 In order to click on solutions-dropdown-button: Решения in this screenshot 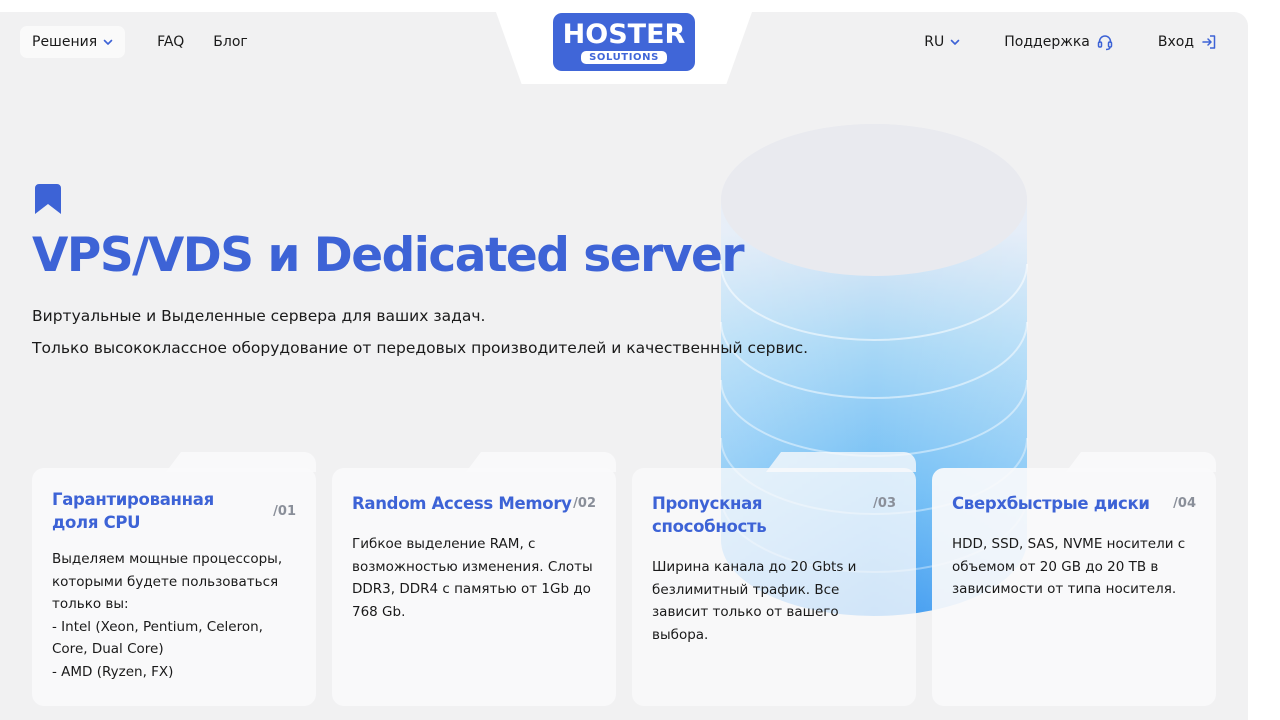, I will do `click(73, 42)`.